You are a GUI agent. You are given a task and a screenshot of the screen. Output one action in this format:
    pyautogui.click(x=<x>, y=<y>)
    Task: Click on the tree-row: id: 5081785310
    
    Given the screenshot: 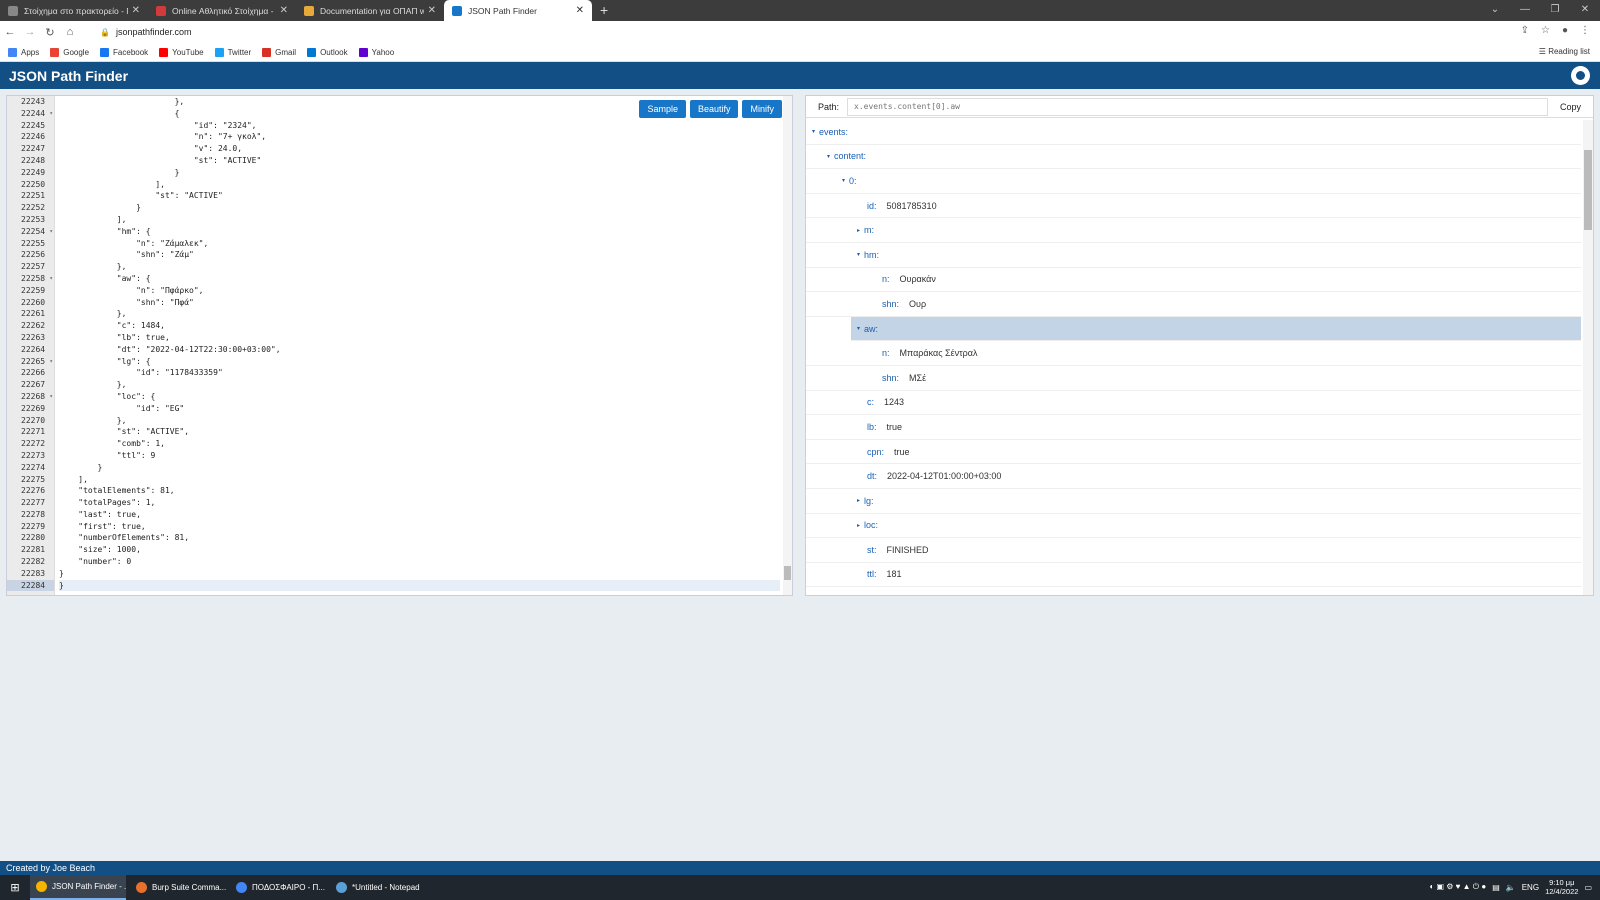 What is the action you would take?
    pyautogui.click(x=1193, y=206)
    